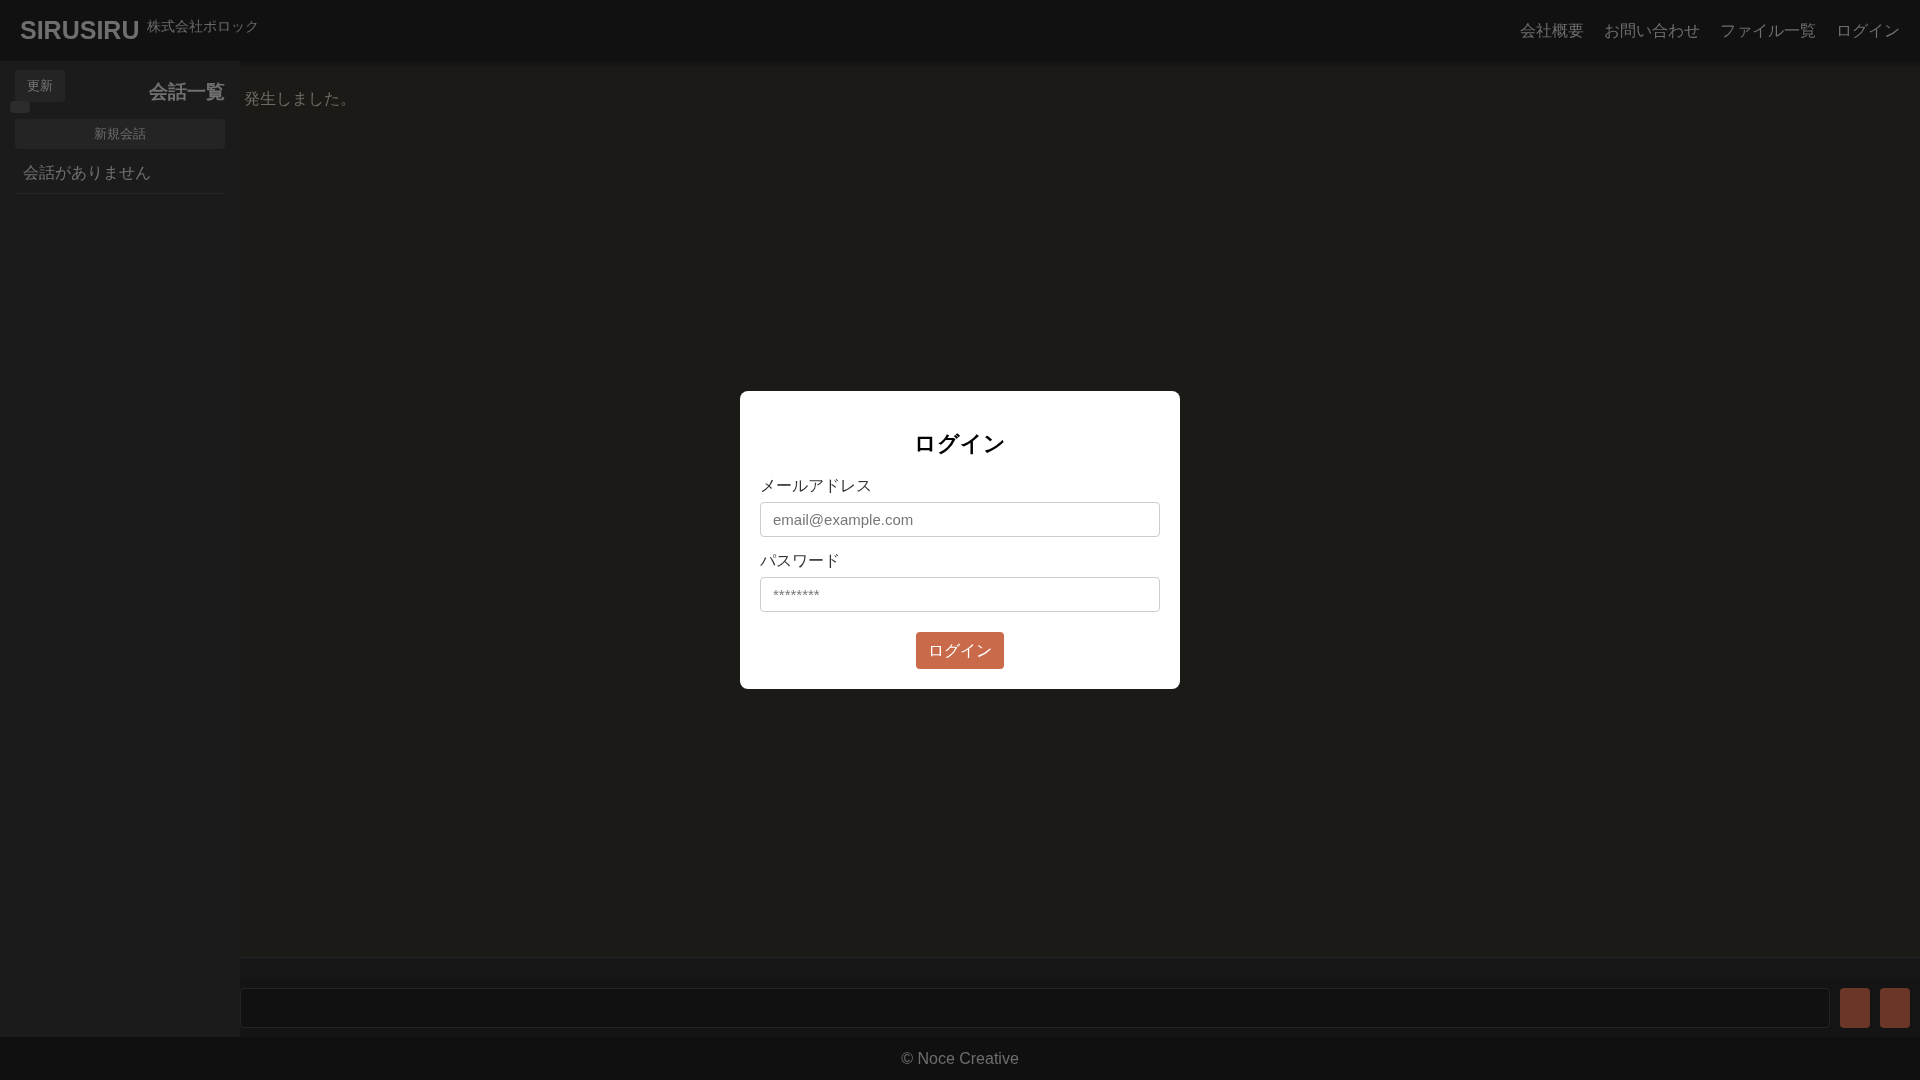 The height and width of the screenshot is (1080, 1920). What do you see at coordinates (187, 92) in the screenshot?
I see `sidebar-title: 会話一覧` at bounding box center [187, 92].